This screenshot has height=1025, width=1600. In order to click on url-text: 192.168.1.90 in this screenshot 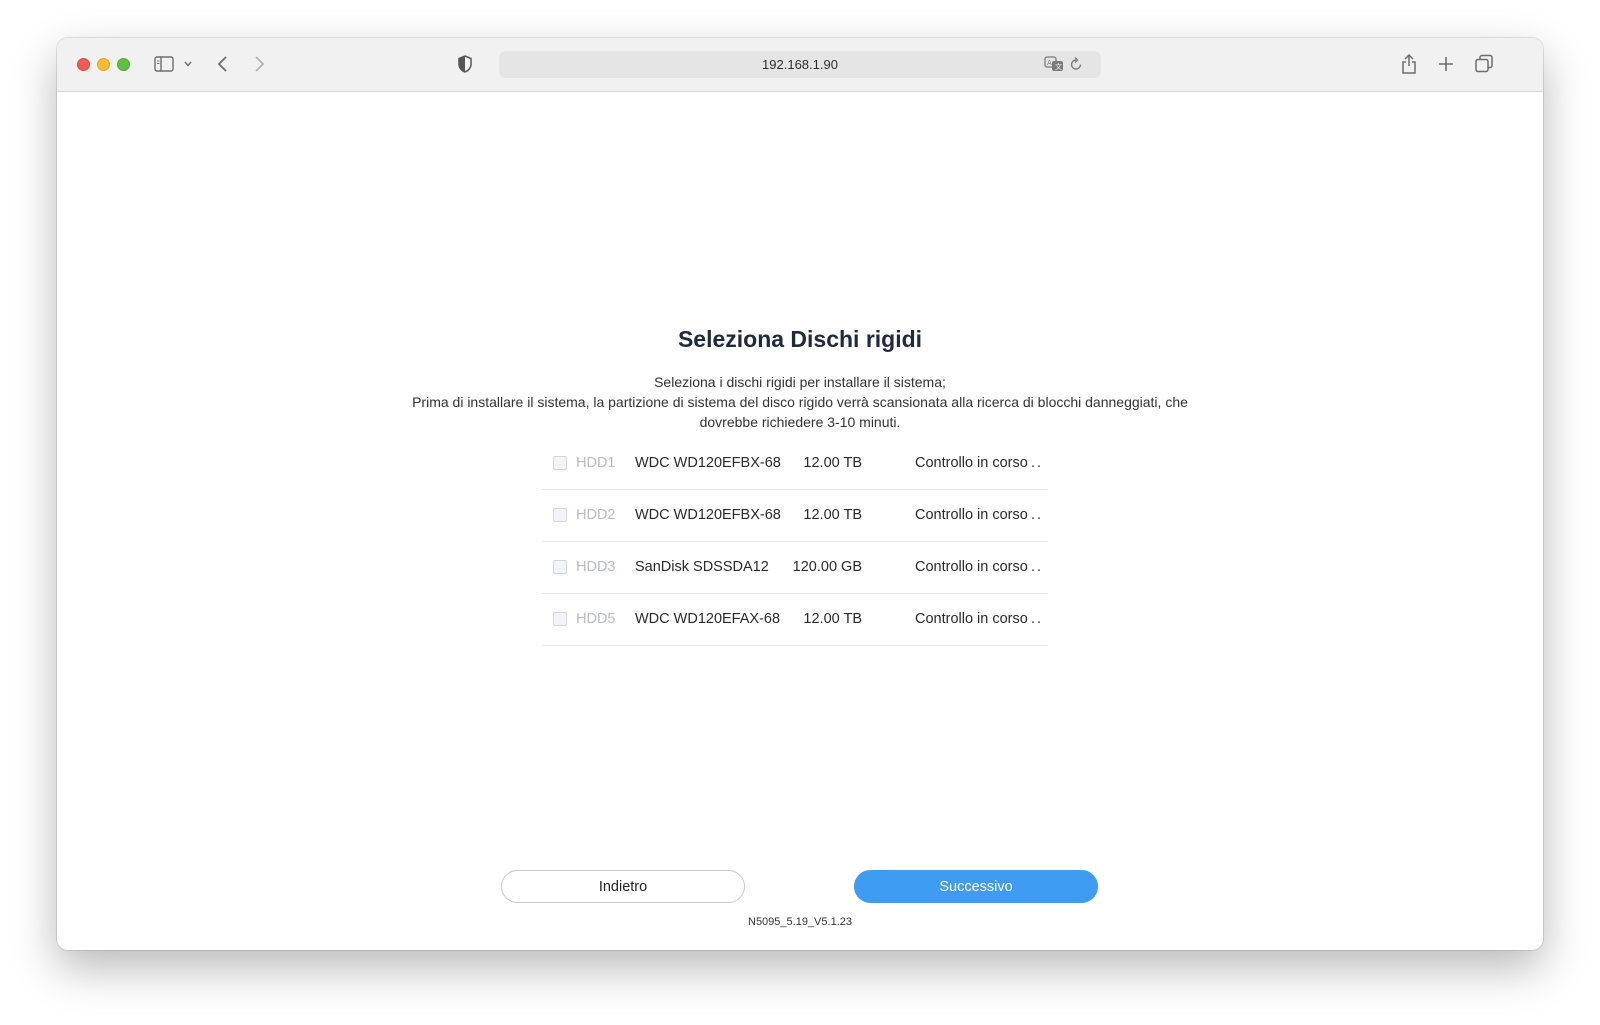, I will do `click(800, 64)`.